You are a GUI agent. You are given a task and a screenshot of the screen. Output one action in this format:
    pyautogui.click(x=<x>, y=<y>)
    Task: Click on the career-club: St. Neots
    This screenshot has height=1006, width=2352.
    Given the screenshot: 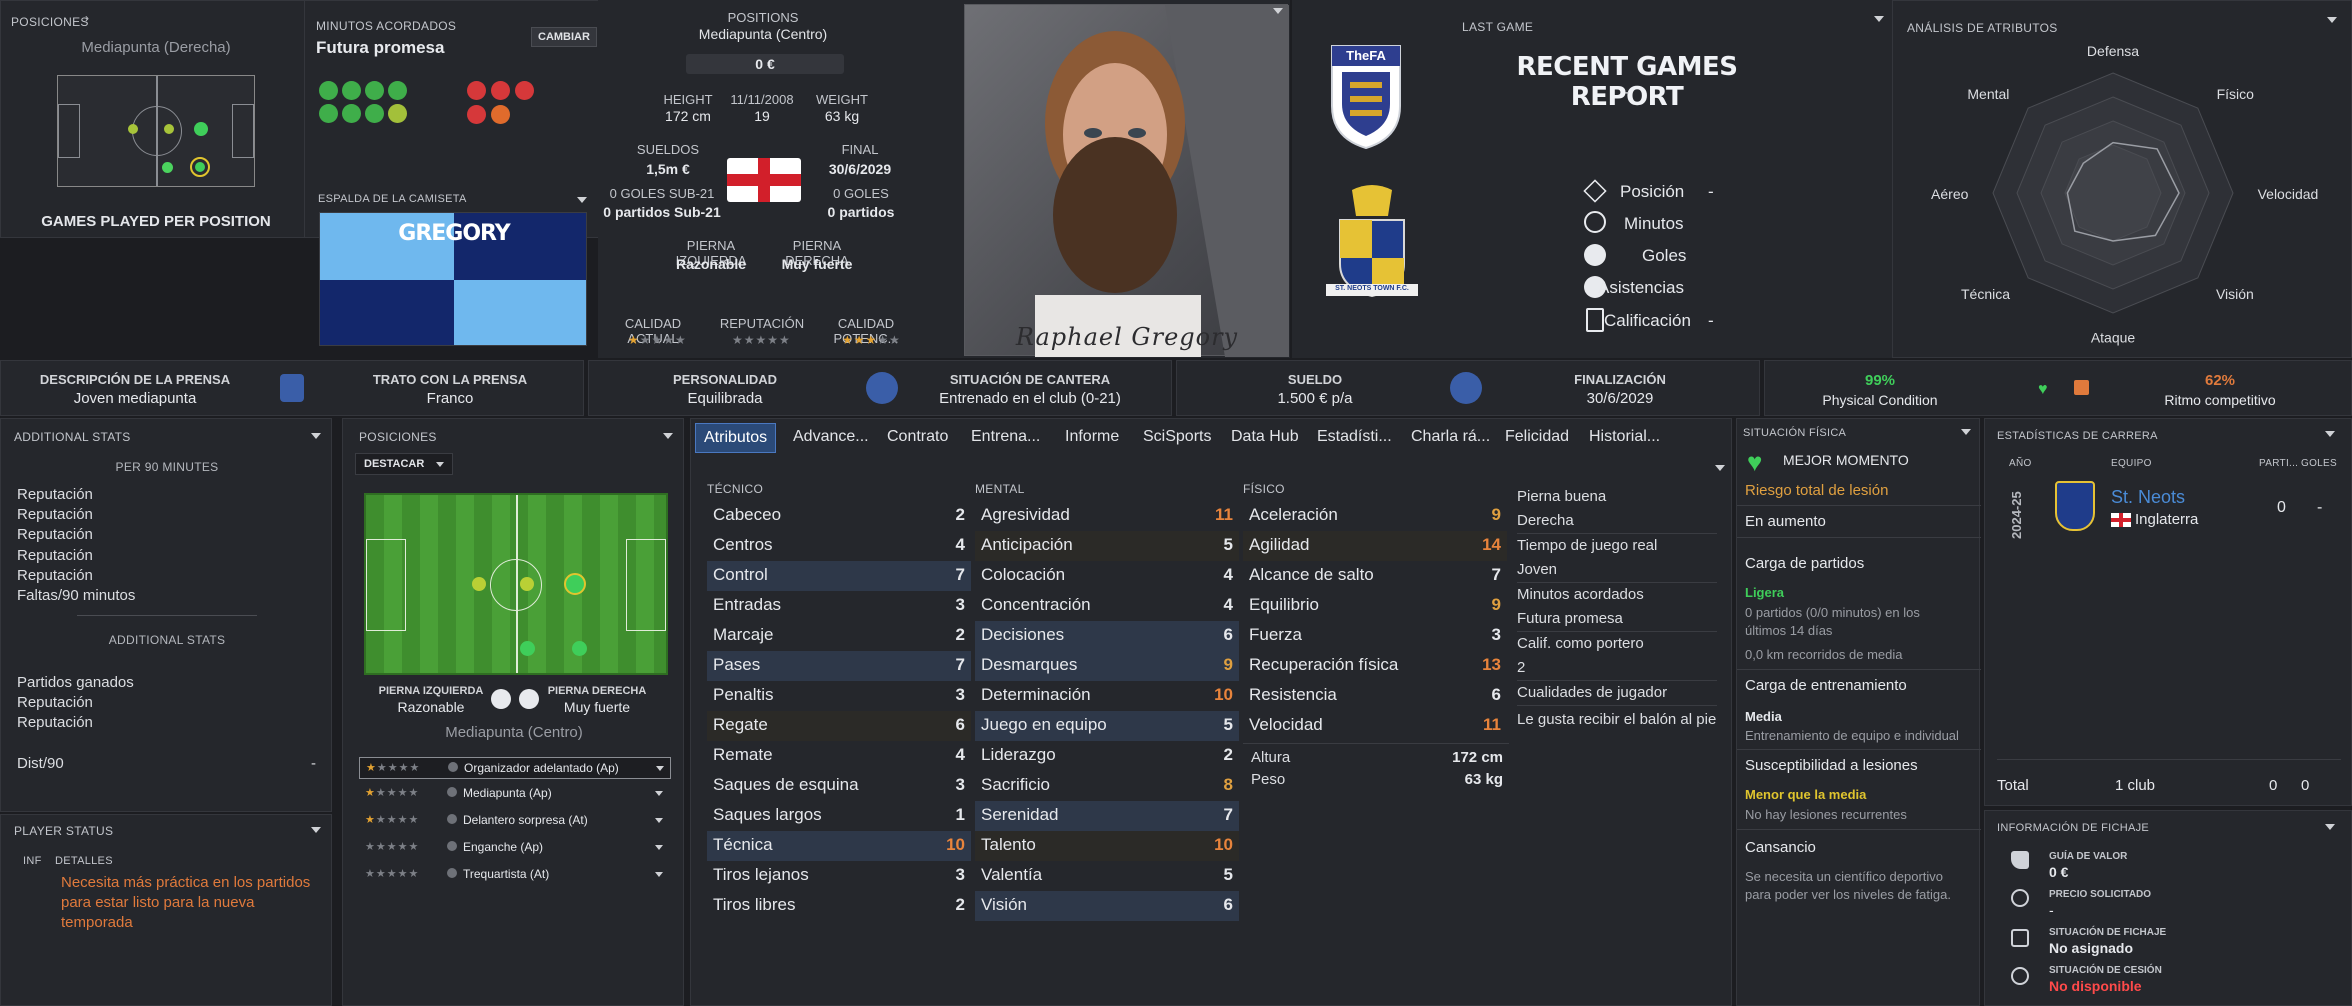 What is the action you would take?
    pyautogui.click(x=2148, y=497)
    